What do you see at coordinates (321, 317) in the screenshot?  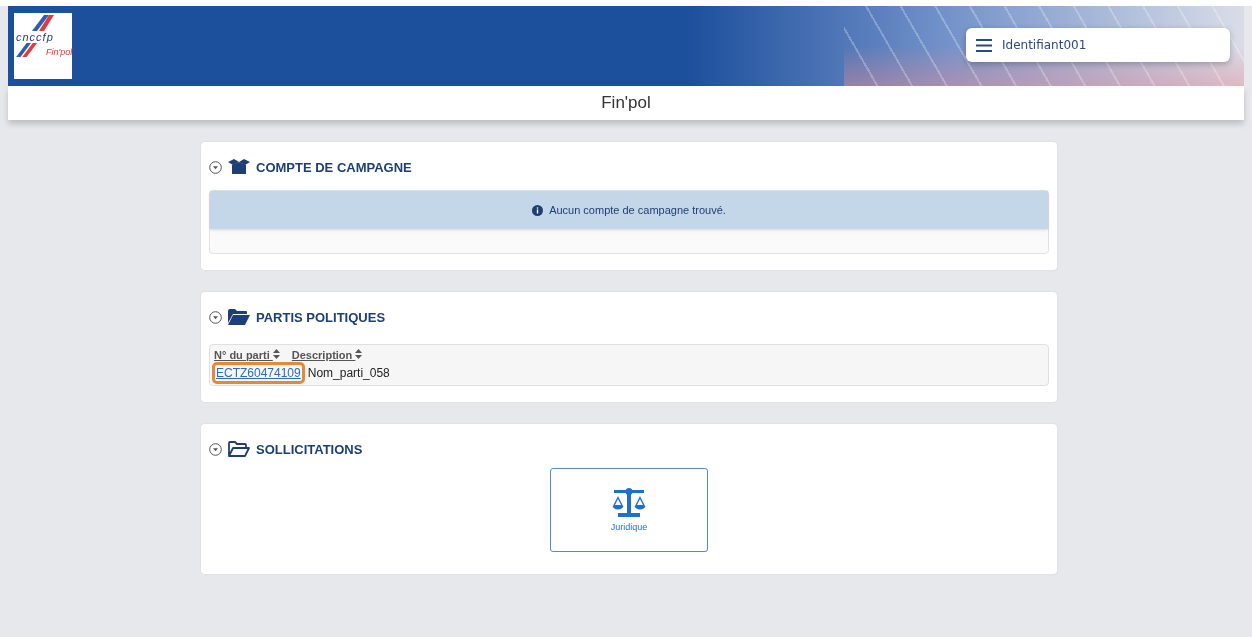 I see `section-title: PARTIS POLITIQUES` at bounding box center [321, 317].